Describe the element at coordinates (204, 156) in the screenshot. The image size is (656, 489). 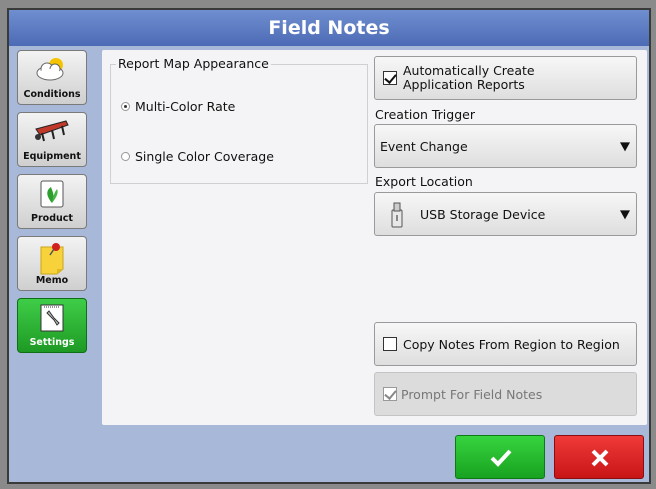
I see `radio-label: Single Color Coverage` at that location.